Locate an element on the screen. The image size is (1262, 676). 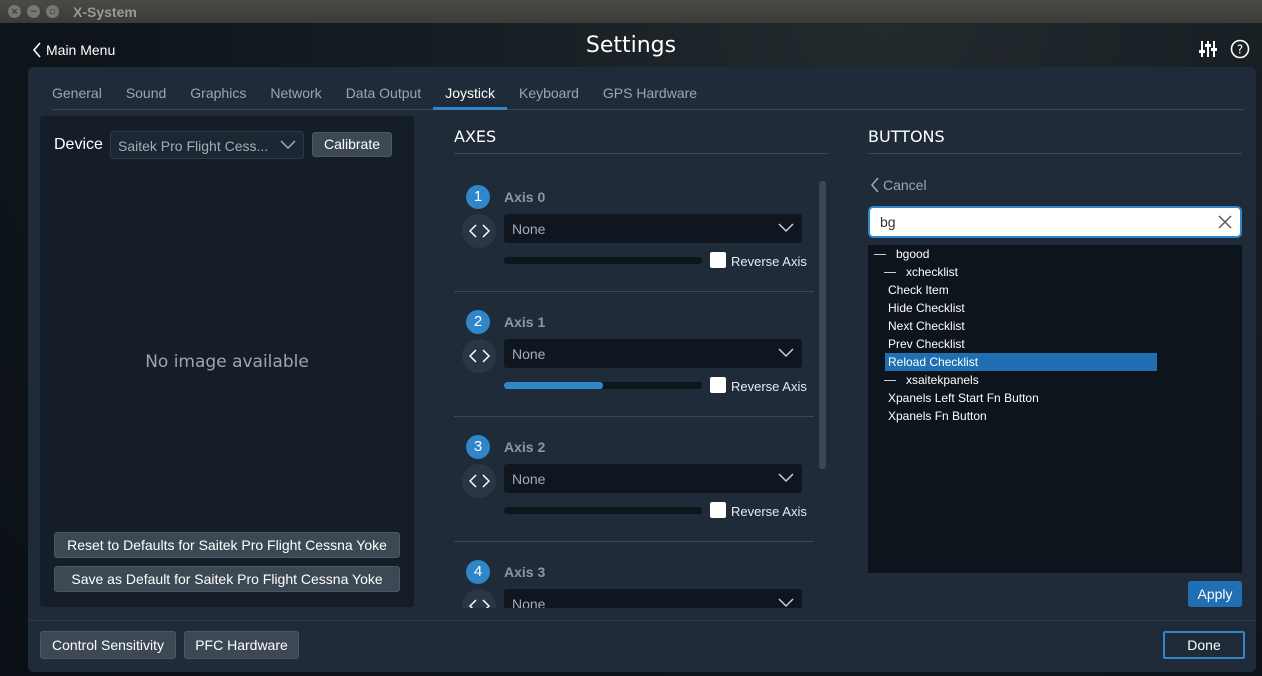
help-icon: ? is located at coordinates (1240, 49).